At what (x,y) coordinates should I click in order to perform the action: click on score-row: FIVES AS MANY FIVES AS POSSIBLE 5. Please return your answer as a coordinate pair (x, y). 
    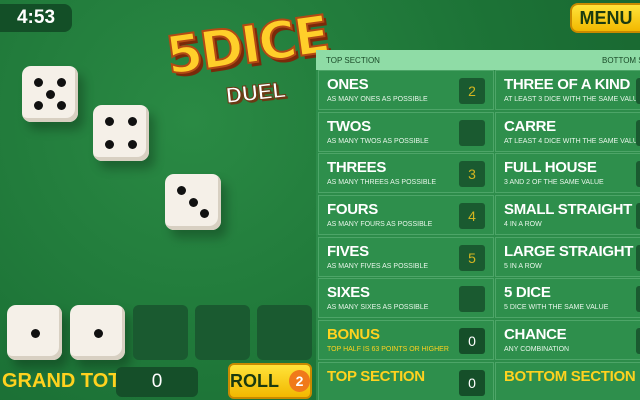
    Looking at the image, I should click on (406, 256).